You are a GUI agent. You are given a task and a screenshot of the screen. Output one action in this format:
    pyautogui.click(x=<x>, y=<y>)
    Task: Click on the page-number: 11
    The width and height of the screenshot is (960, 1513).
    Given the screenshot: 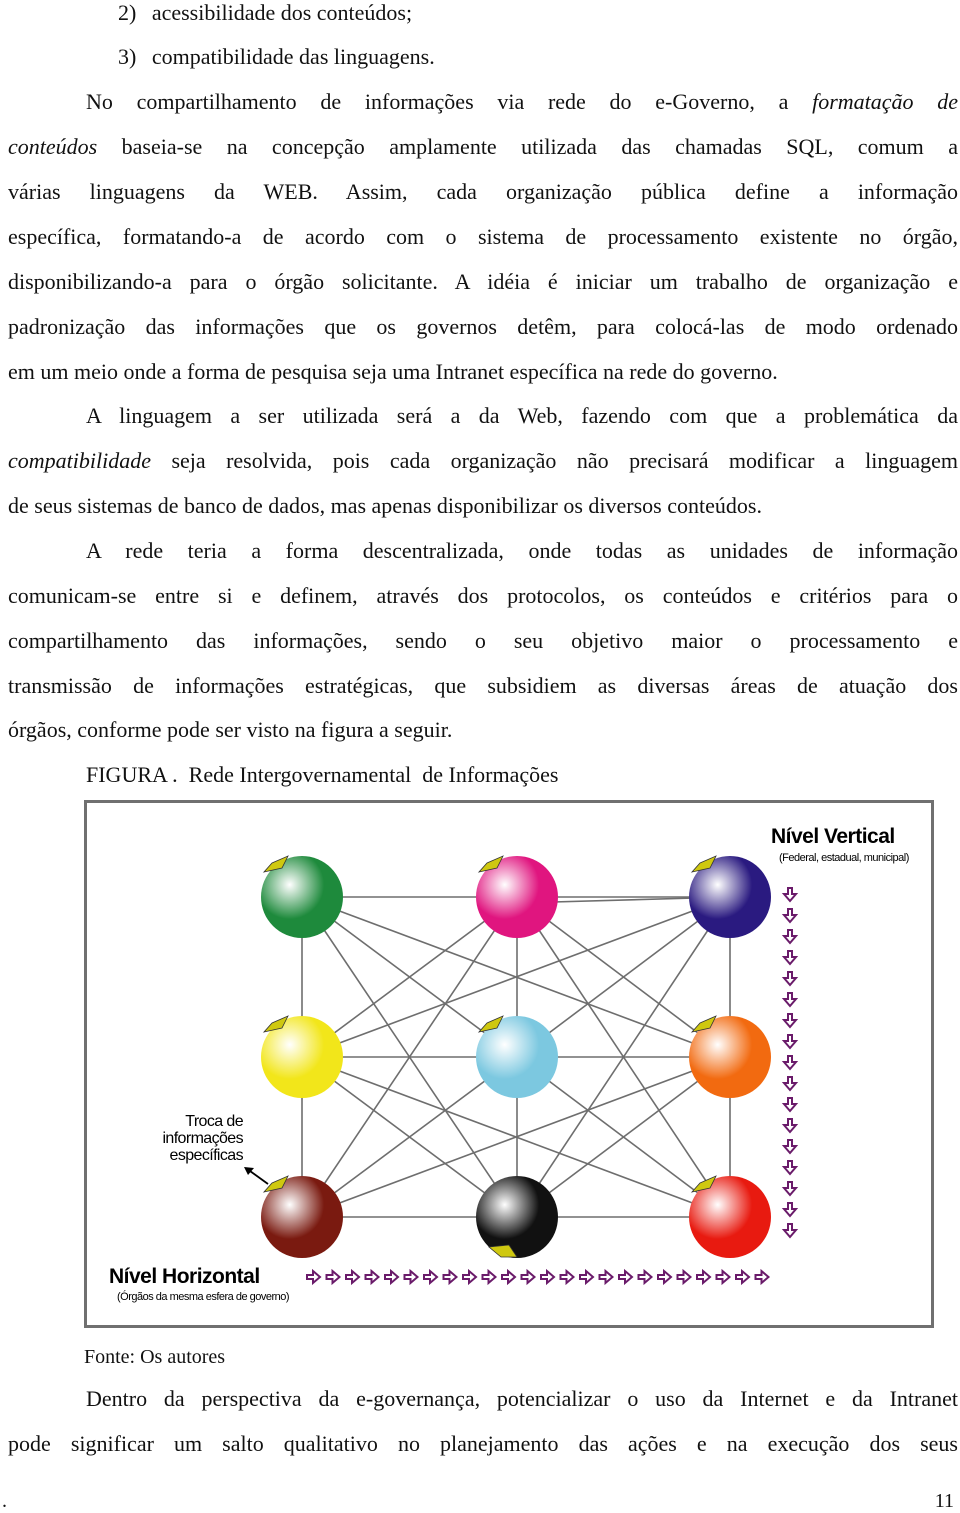 What is the action you would take?
    pyautogui.click(x=944, y=1501)
    